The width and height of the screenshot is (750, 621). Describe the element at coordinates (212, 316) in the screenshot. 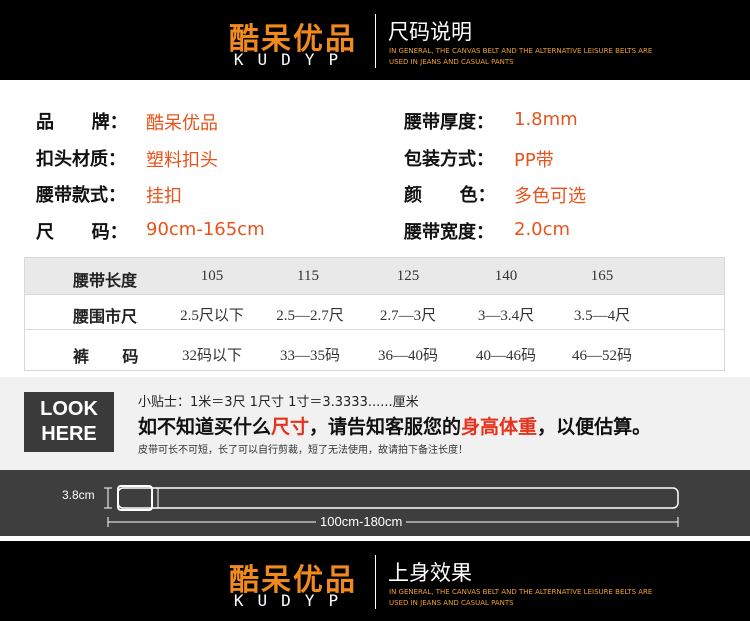

I see `table-cell: 2.5尺以下` at that location.